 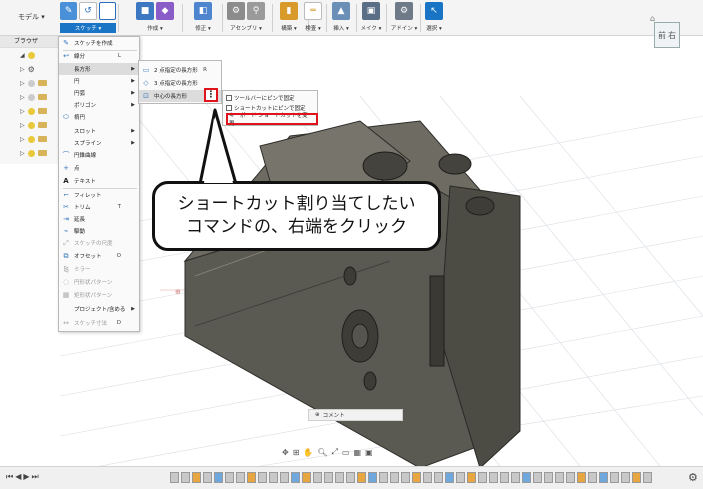 What do you see at coordinates (23, 477) in the screenshot?
I see `timeline-playback-controls: ⏮◀▶⏭` at bounding box center [23, 477].